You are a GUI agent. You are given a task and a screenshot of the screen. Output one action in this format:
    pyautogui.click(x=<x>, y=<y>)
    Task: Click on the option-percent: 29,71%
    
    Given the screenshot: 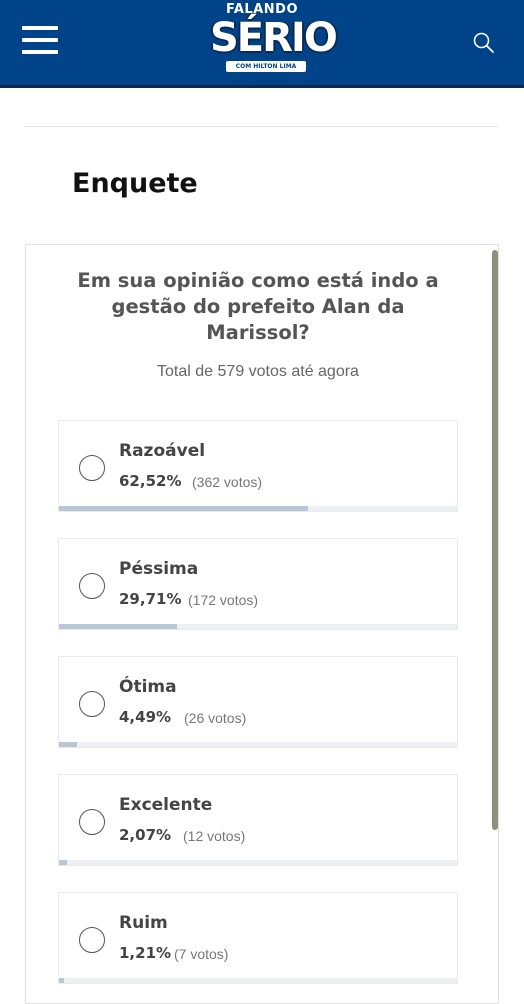 What is the action you would take?
    pyautogui.click(x=150, y=599)
    